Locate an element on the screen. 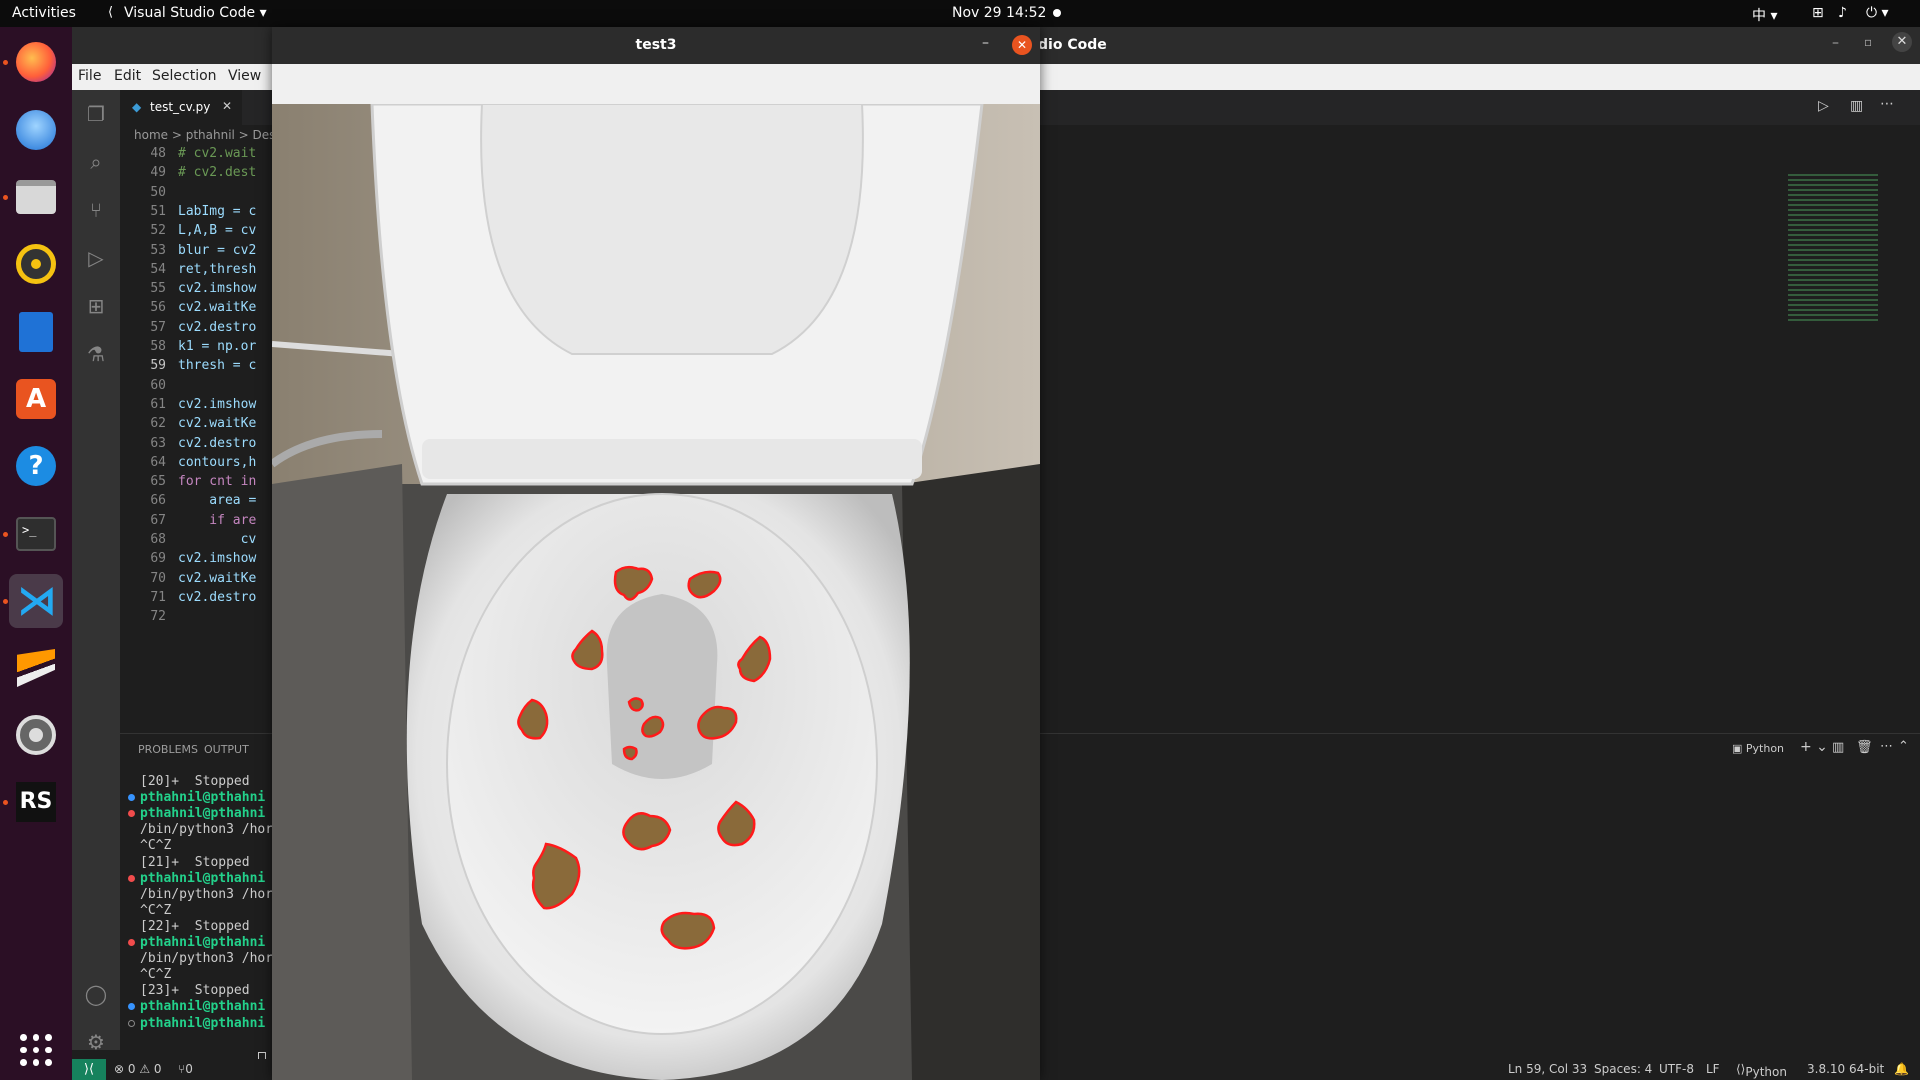 Image resolution: width=1920 pixels, height=1080 pixels. tab-problems: PROBLEMS is located at coordinates (168, 749).